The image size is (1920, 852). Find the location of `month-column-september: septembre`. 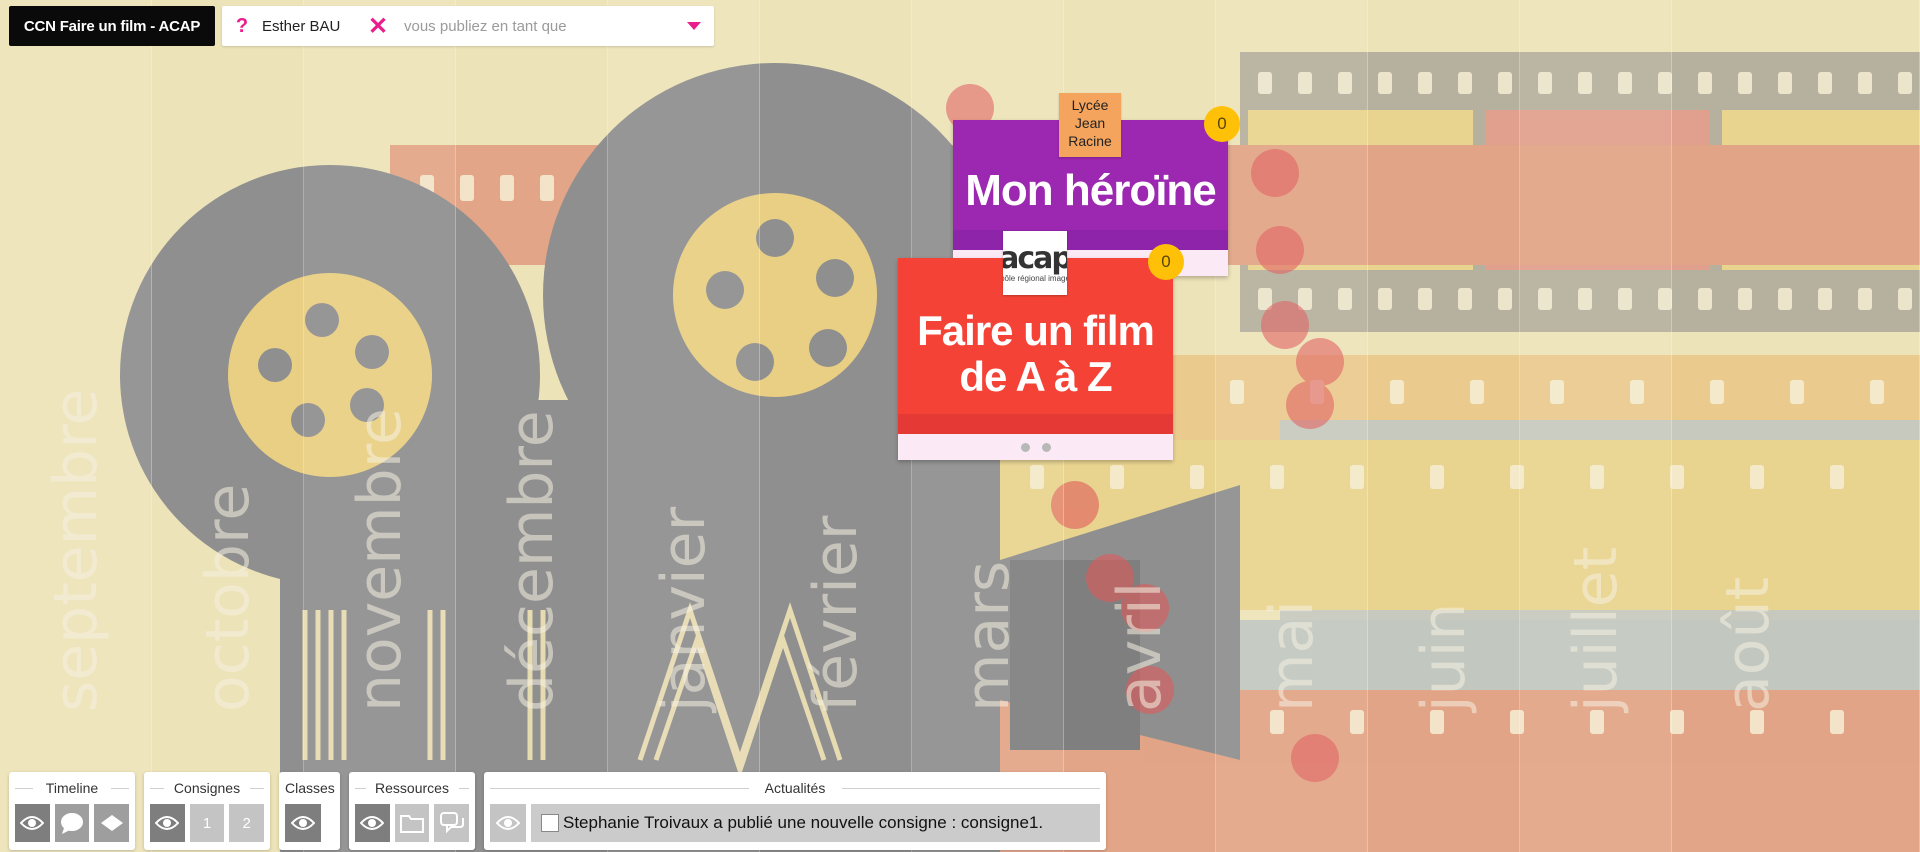

month-column-september: septembre is located at coordinates (76, 426).